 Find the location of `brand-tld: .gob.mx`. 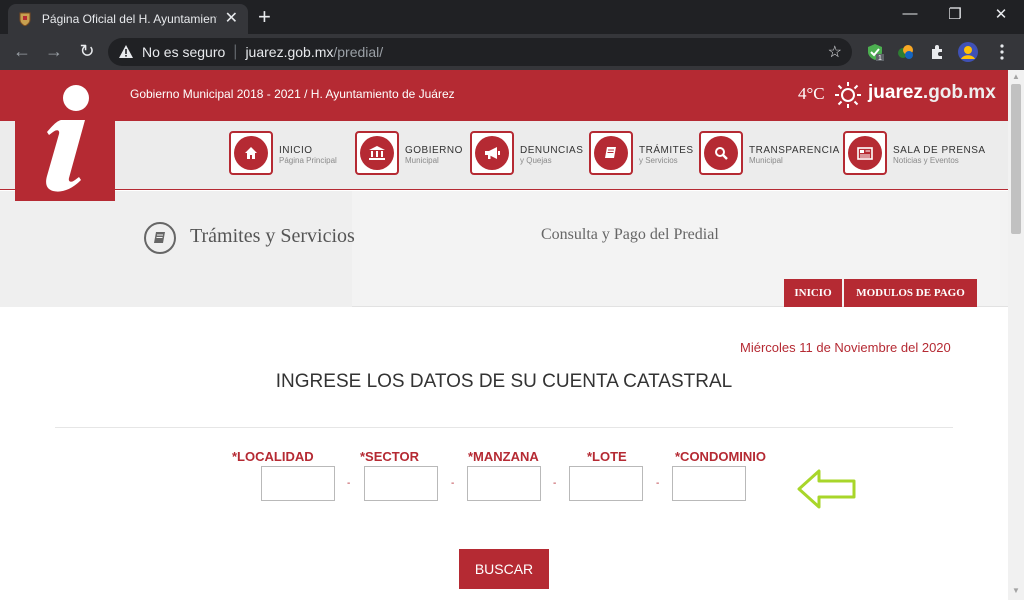

brand-tld: .gob.mx is located at coordinates (959, 92).